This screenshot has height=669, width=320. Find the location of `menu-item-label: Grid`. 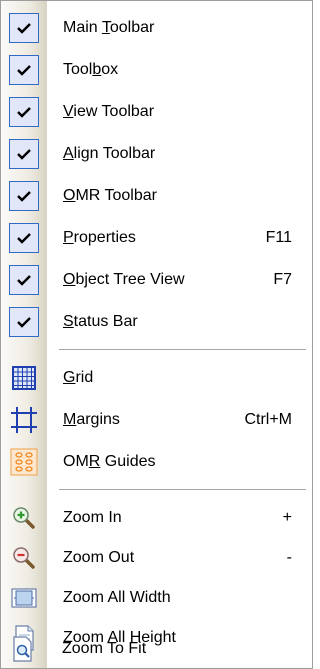

menu-item-label: Grid is located at coordinates (78, 377).